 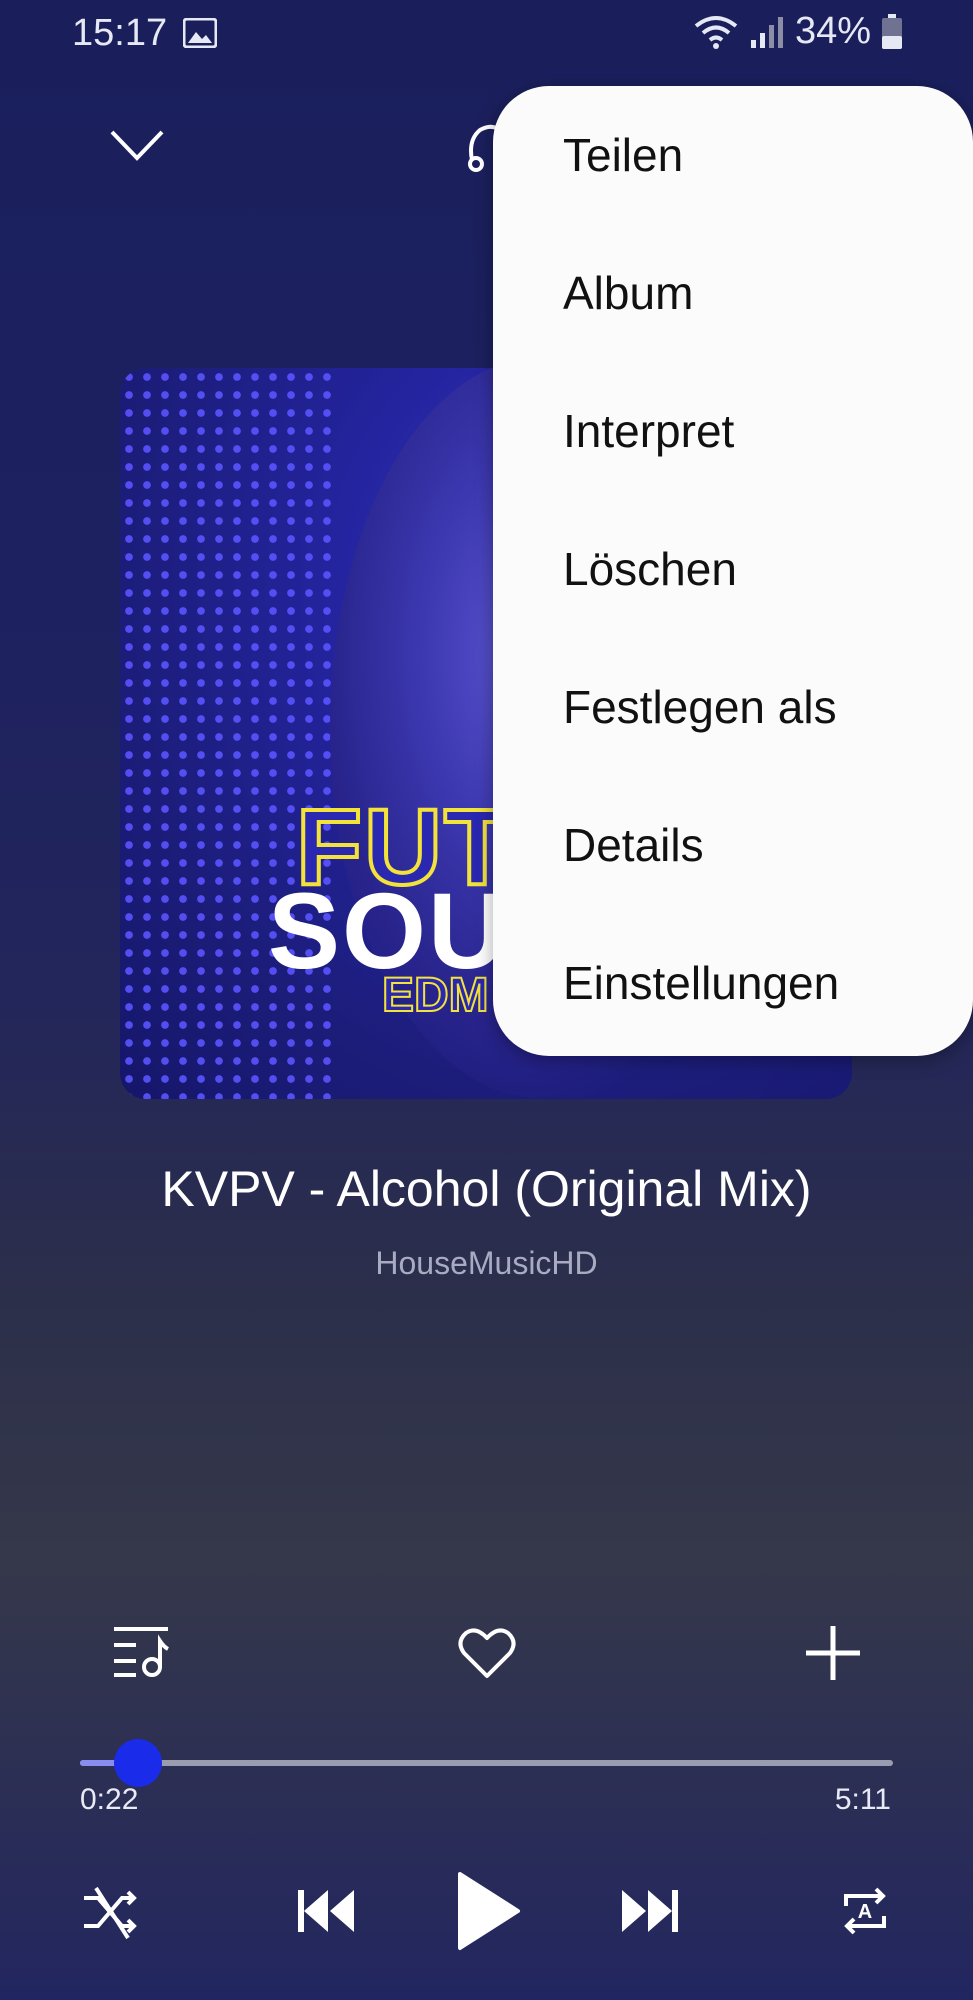 What do you see at coordinates (327, 1911) in the screenshot?
I see `previous-track-icon` at bounding box center [327, 1911].